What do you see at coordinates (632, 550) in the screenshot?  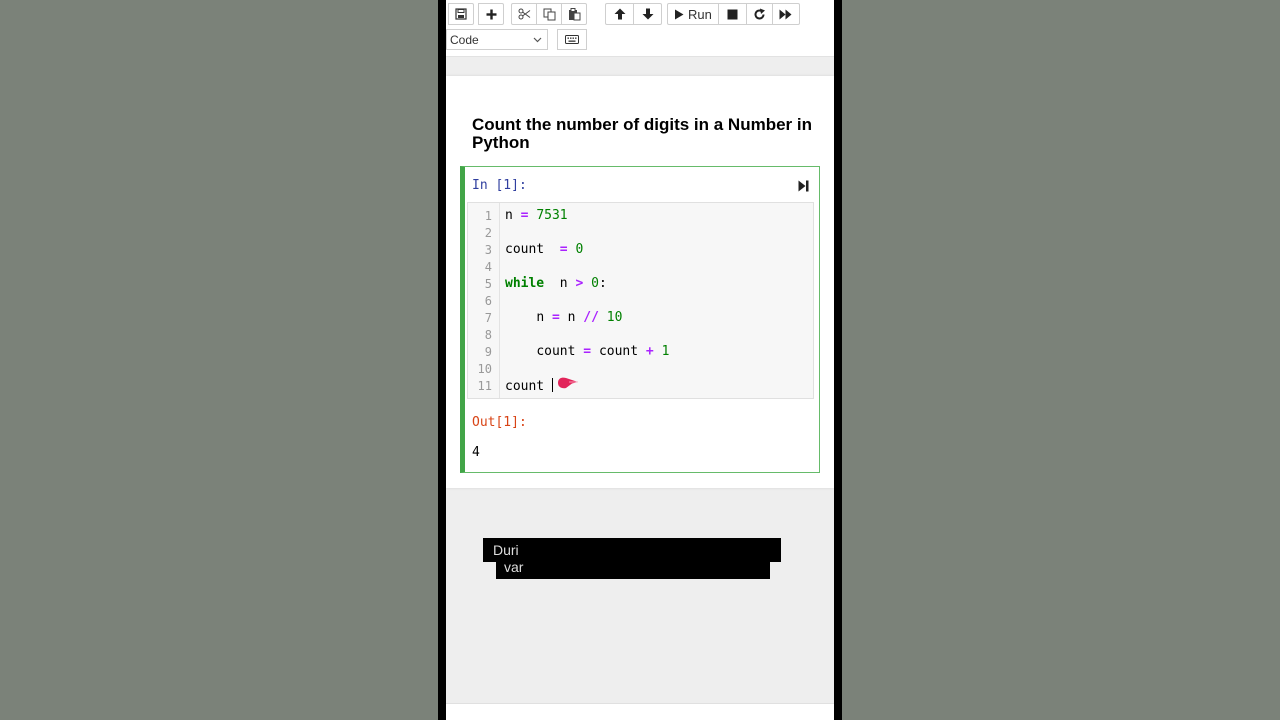 I see `video-caption-line-1: Duri` at bounding box center [632, 550].